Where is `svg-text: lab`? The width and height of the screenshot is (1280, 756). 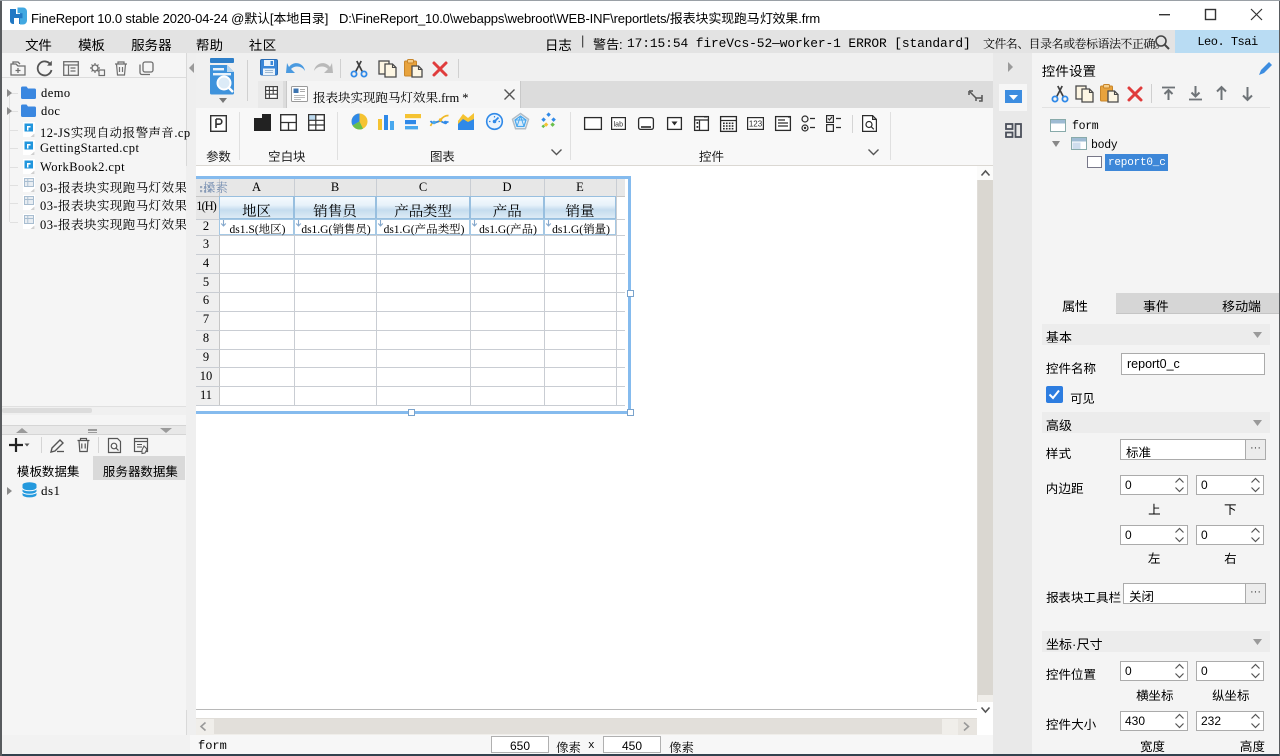 svg-text: lab is located at coordinates (618, 125).